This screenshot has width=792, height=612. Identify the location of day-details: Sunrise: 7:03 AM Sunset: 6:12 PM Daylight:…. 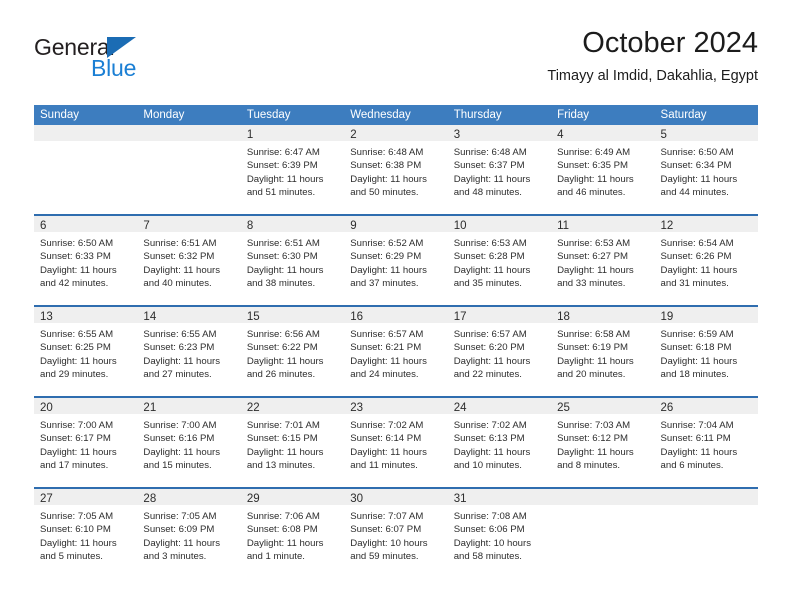
(602, 443).